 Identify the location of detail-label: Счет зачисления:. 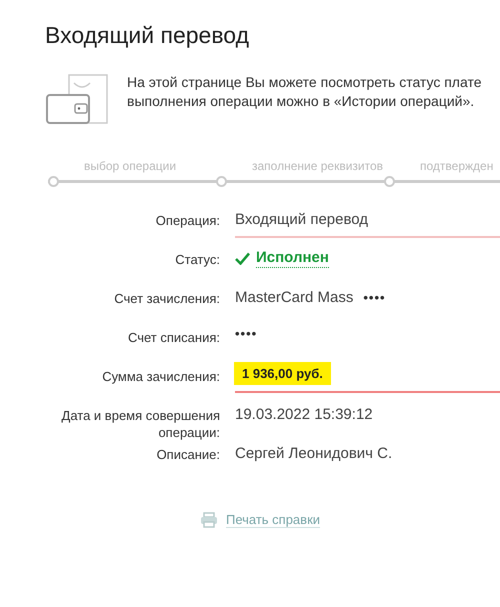
(166, 298).